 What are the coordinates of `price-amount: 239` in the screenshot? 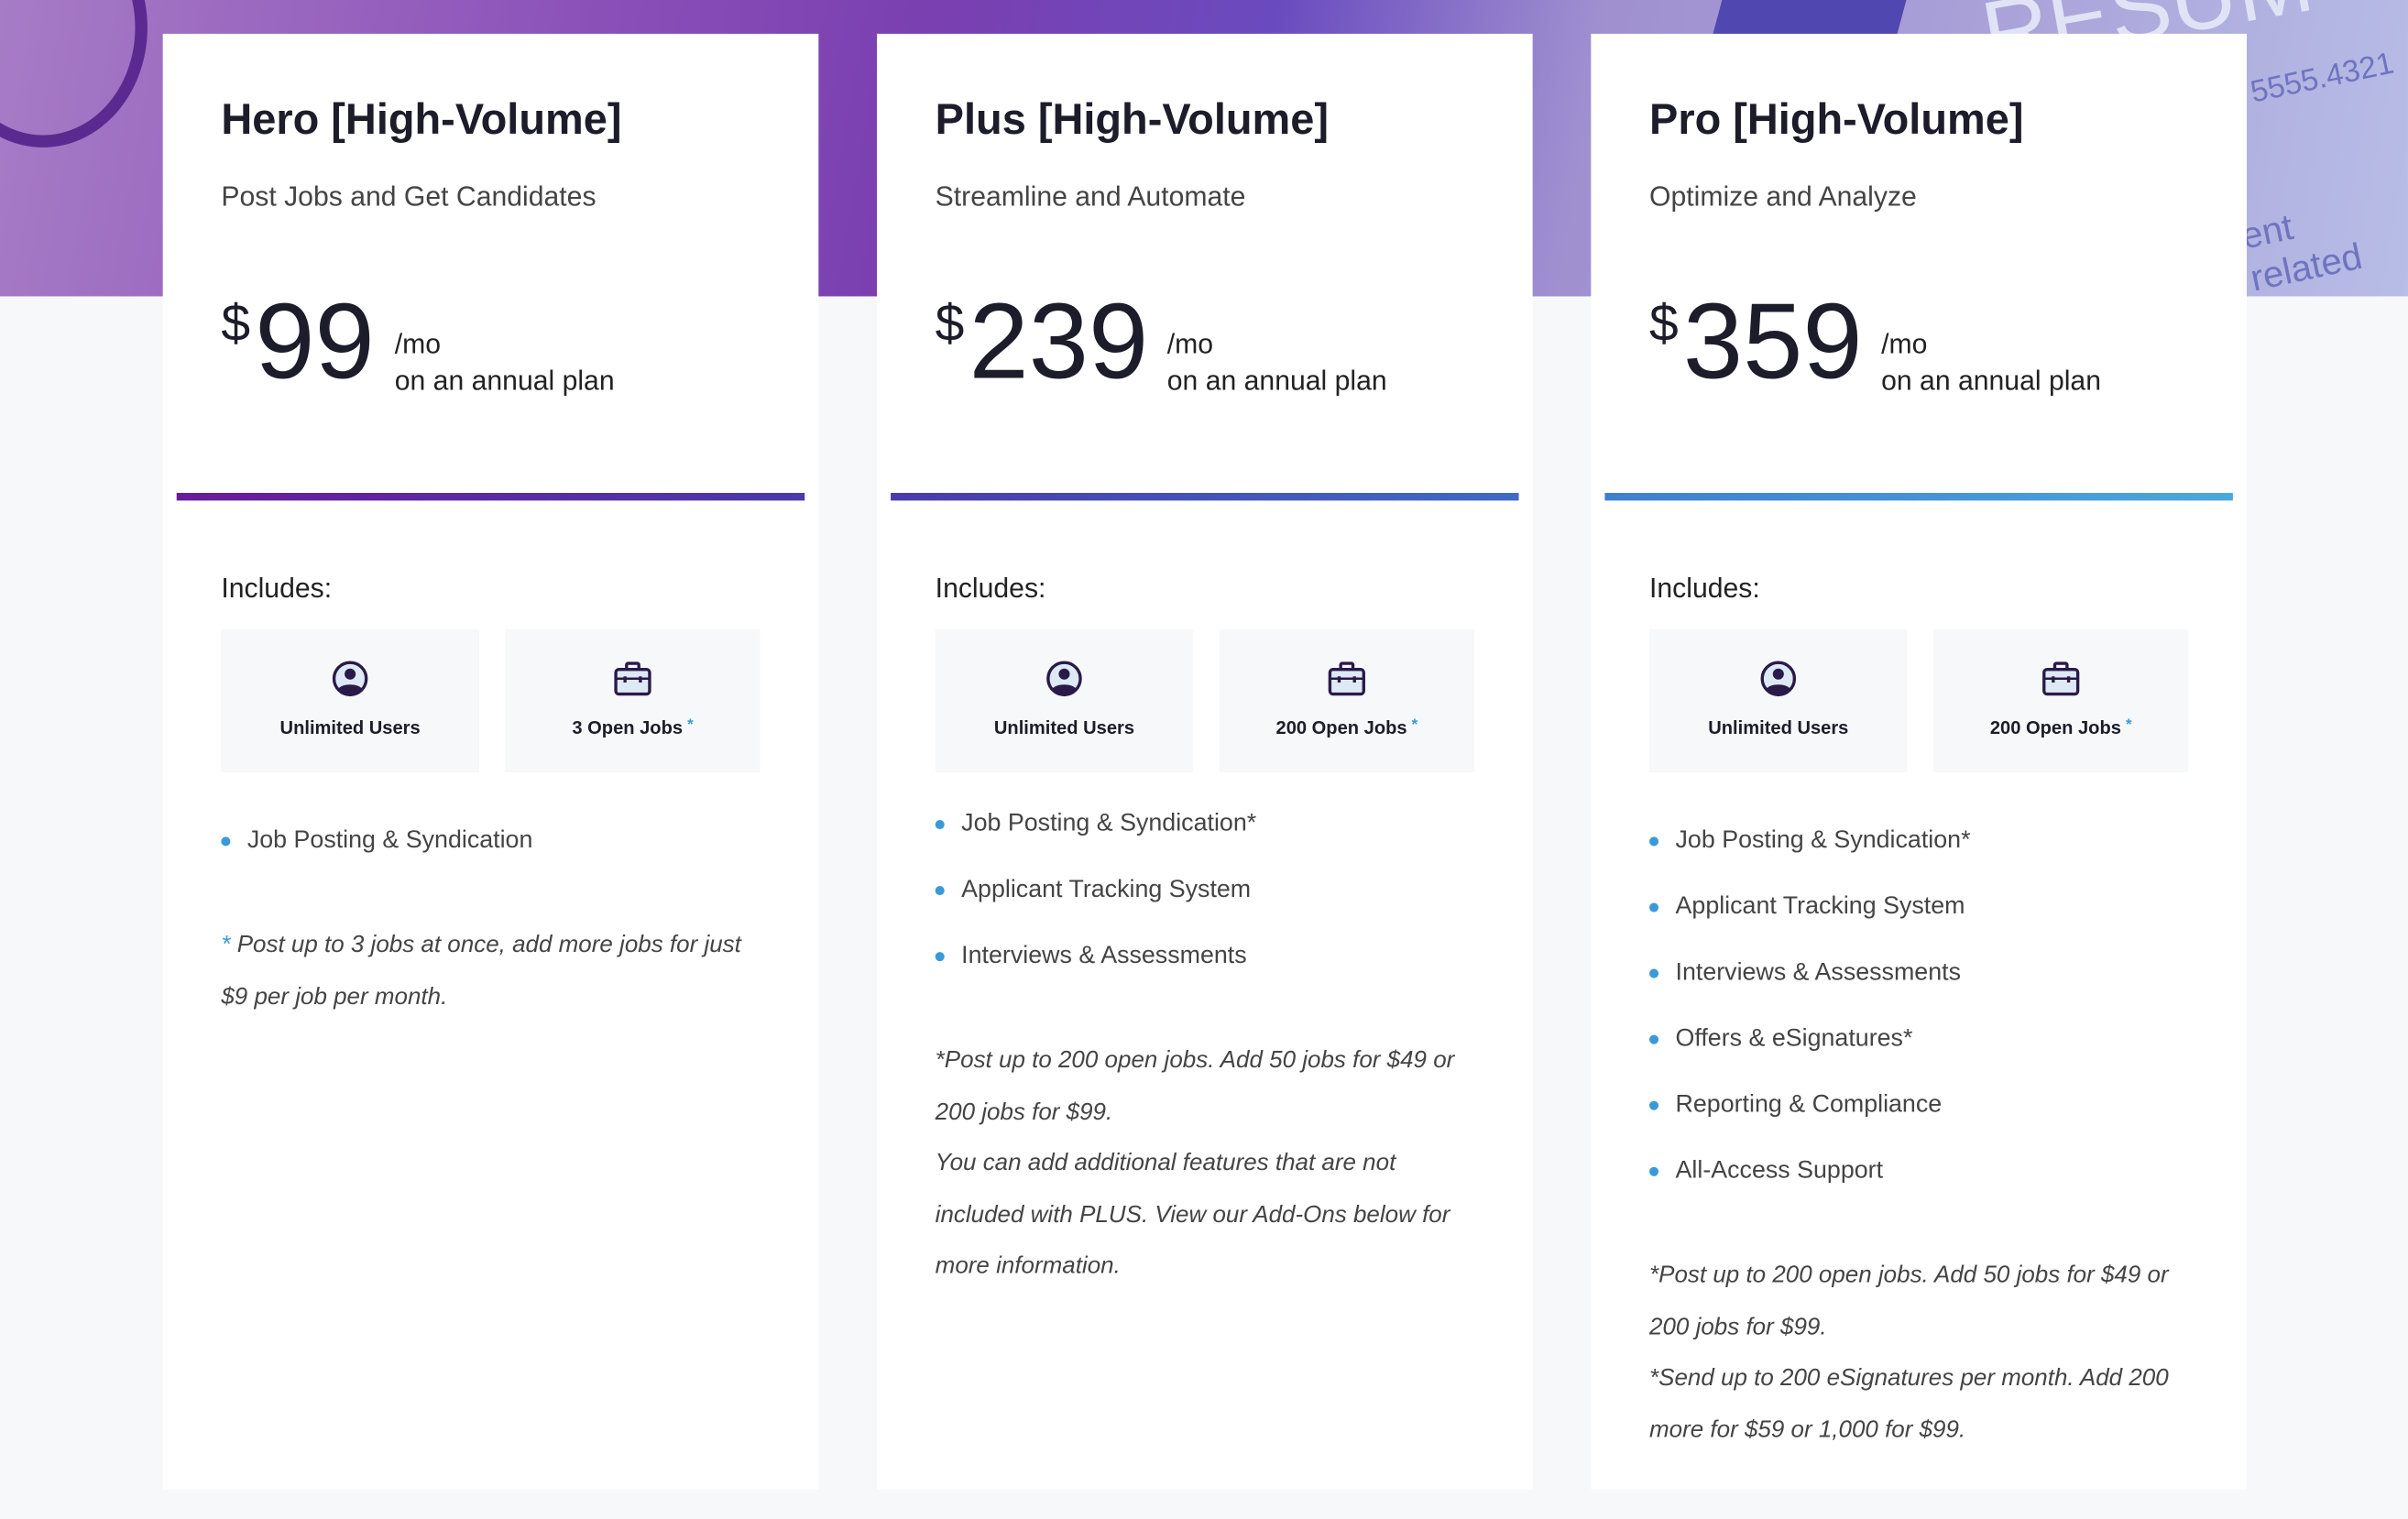 It's located at (1059, 340).